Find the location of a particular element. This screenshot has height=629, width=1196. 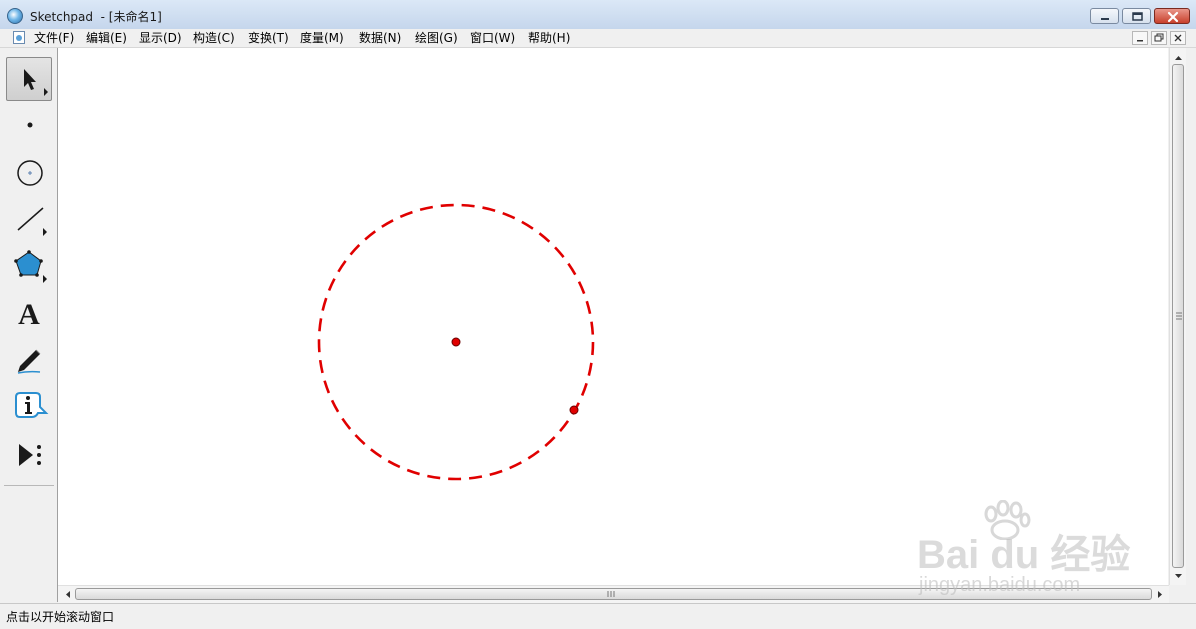

pentagon-icon is located at coordinates (30, 266).